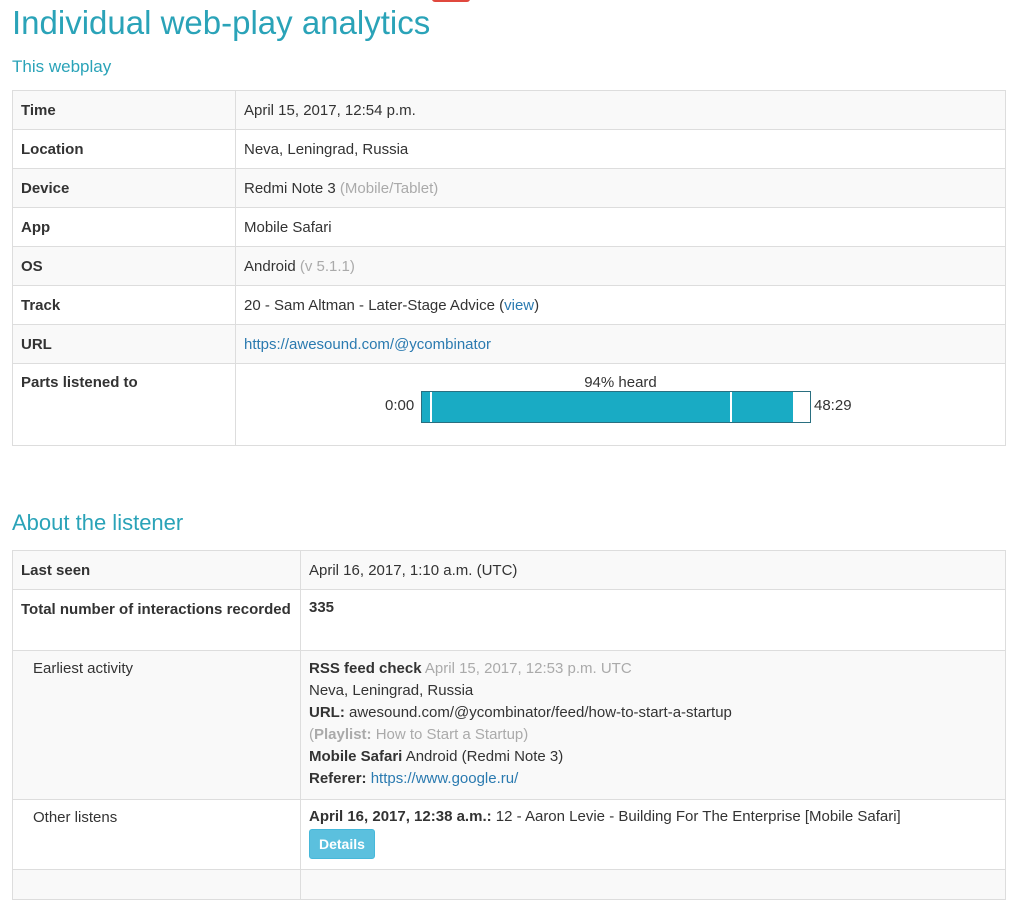 This screenshot has width=1016, height=900. I want to click on time-value: April 15, 2017, 12:54 p.m., so click(620, 110).